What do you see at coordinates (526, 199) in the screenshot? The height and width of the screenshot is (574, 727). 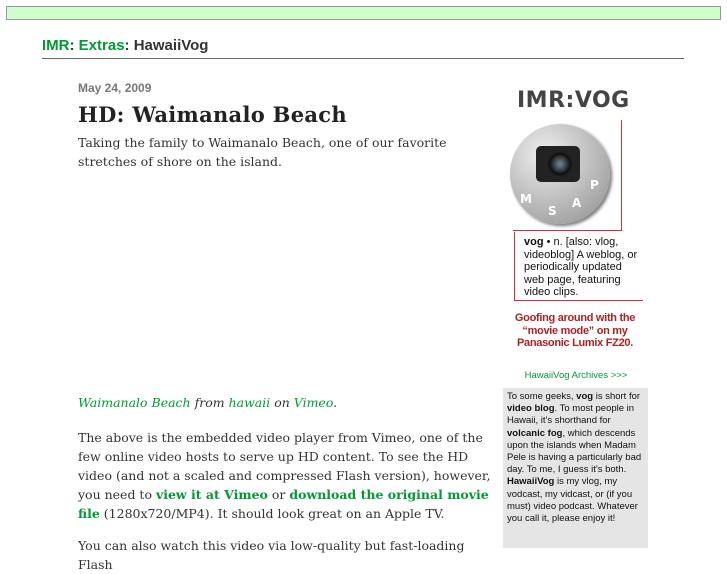 I see `dial-mode-m: M` at bounding box center [526, 199].